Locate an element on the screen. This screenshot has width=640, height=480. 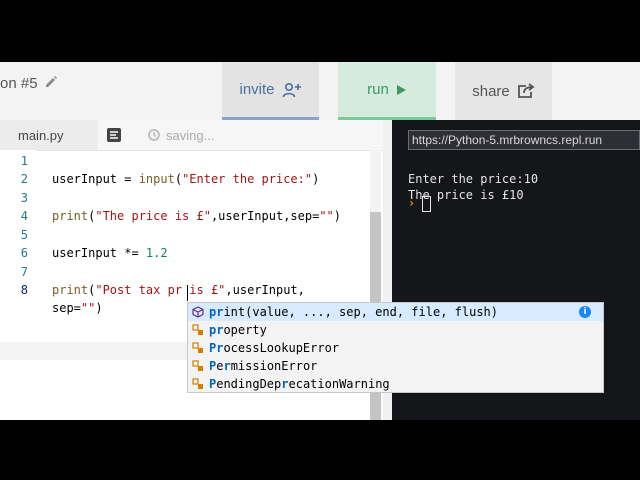
share-button: share is located at coordinates (503, 91).